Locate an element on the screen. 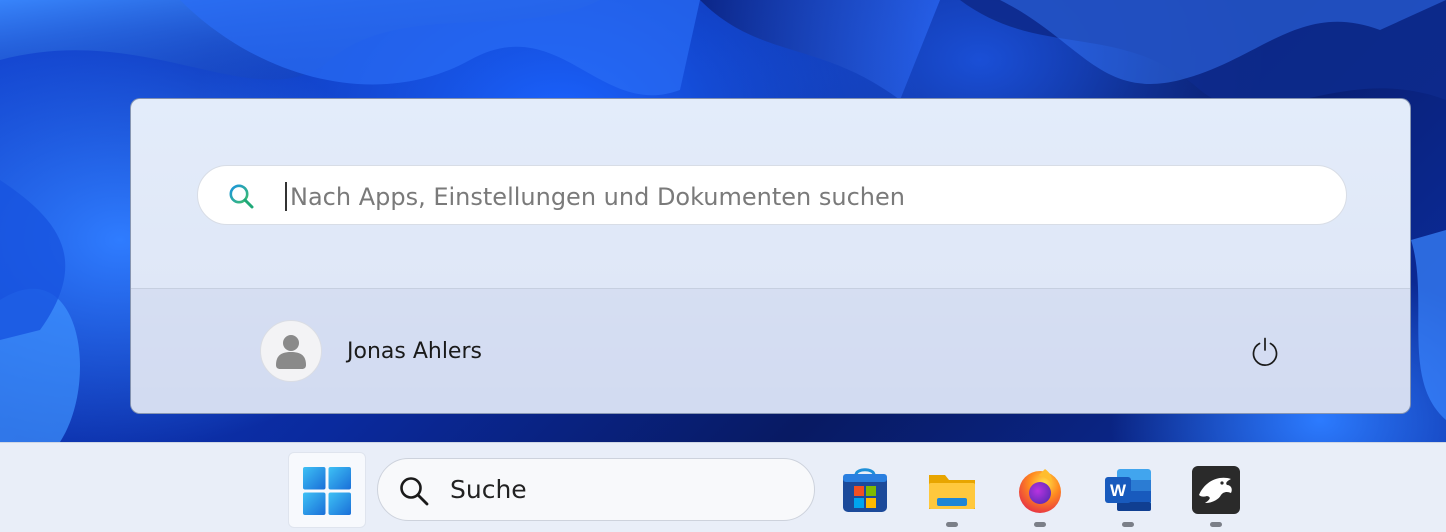  power-button is located at coordinates (1265, 351).